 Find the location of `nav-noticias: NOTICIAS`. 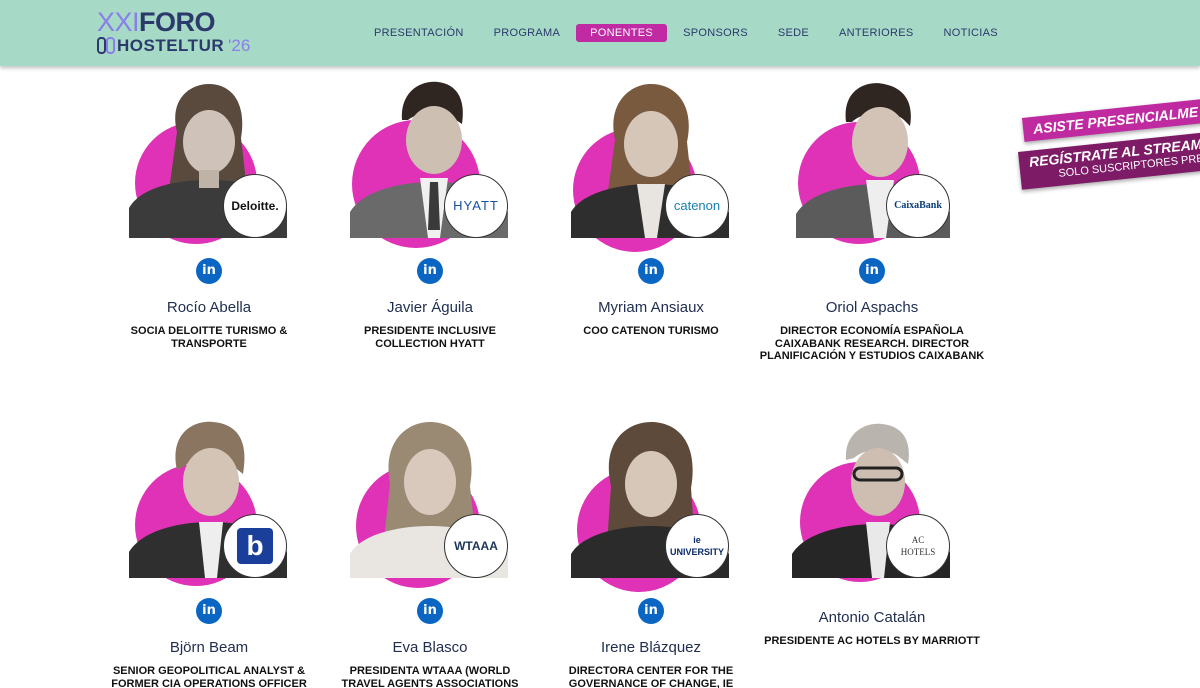

nav-noticias: NOTICIAS is located at coordinates (971, 33).